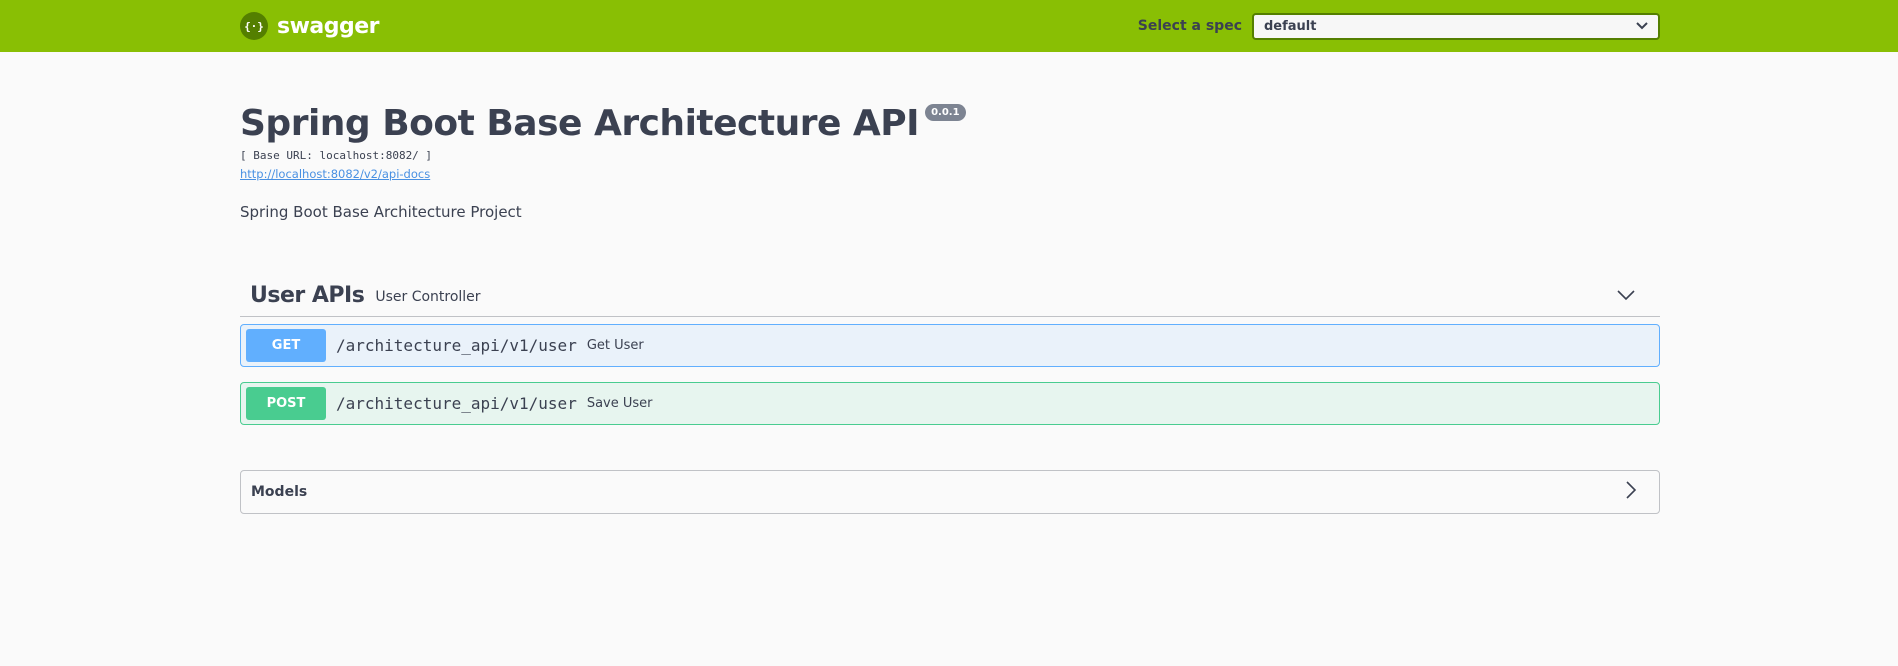 This screenshot has width=1898, height=666. I want to click on page-title: Spring Boot Base Architecture API, so click(580, 123).